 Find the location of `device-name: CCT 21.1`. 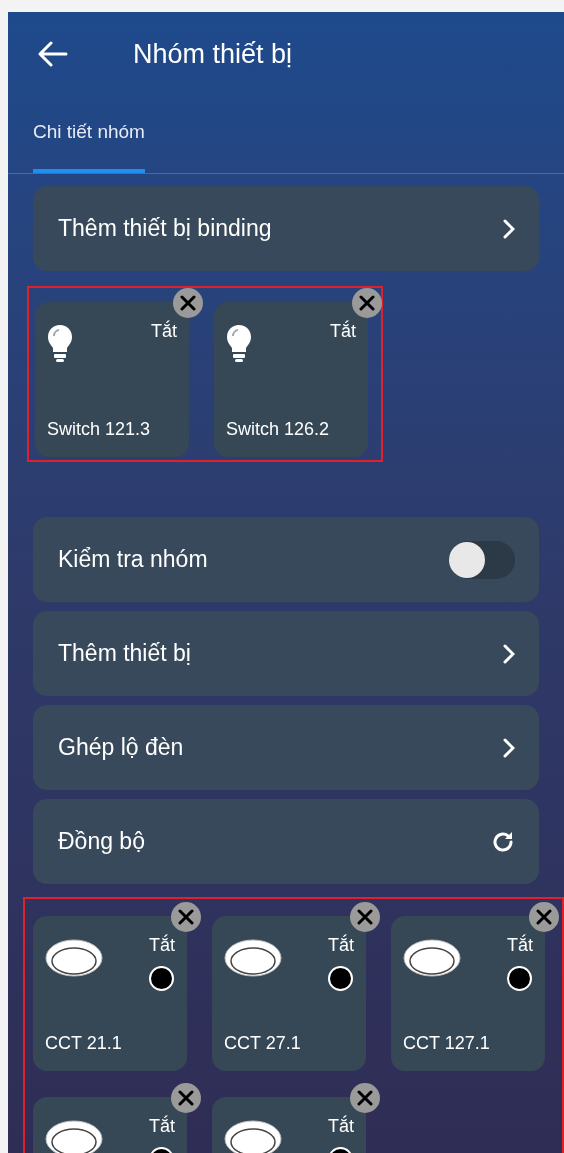

device-name: CCT 21.1 is located at coordinates (83, 1043).